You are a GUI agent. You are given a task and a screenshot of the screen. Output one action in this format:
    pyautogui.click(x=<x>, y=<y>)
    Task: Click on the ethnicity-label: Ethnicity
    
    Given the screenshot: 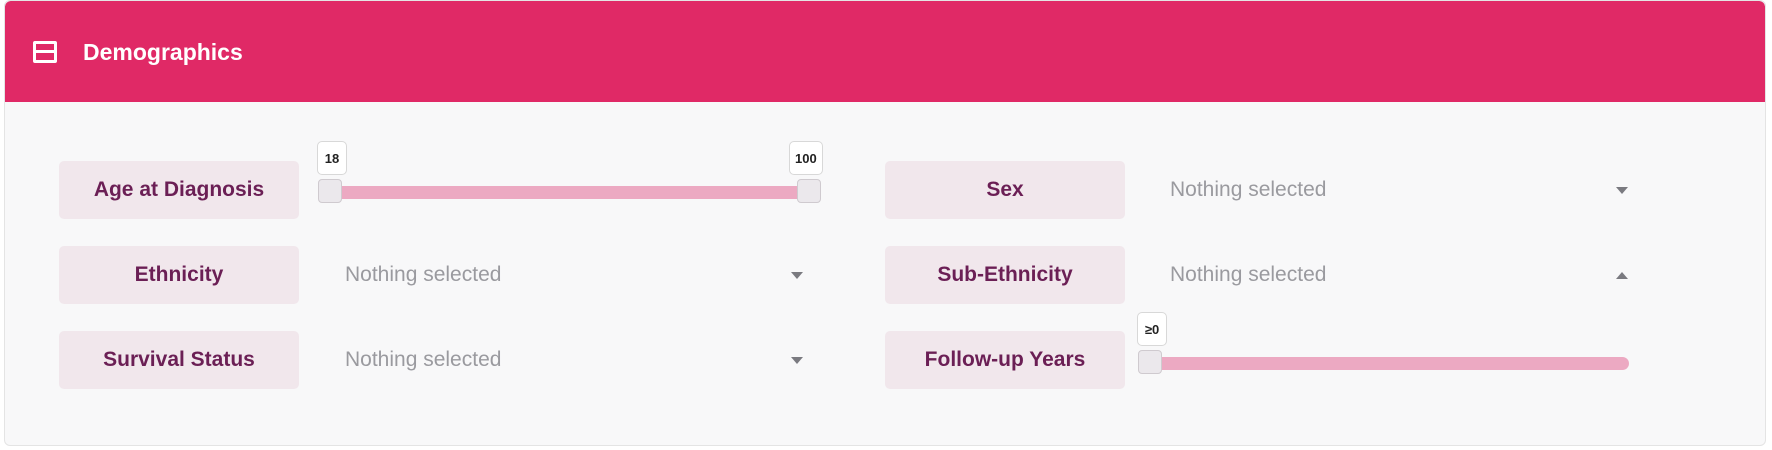 What is the action you would take?
    pyautogui.click(x=179, y=275)
    